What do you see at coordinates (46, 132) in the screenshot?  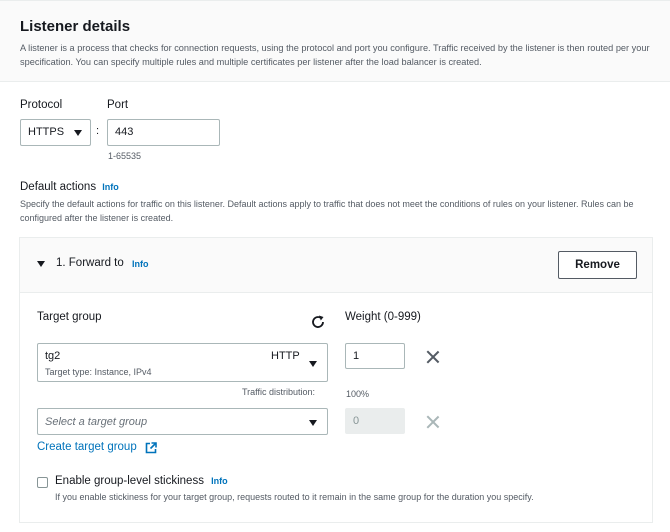 I see `protocol-value: HTTPS` at bounding box center [46, 132].